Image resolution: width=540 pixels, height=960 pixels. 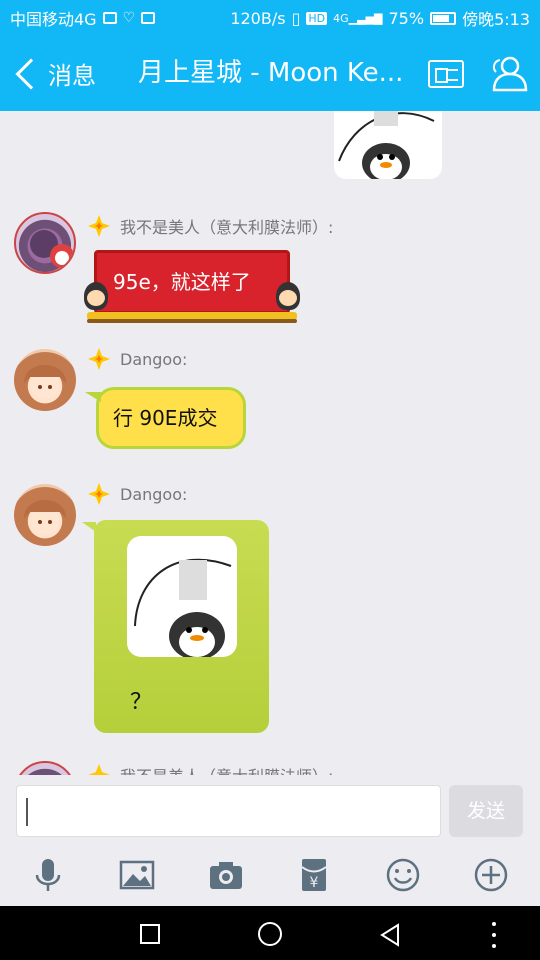 What do you see at coordinates (137, 875) in the screenshot?
I see `image-icon` at bounding box center [137, 875].